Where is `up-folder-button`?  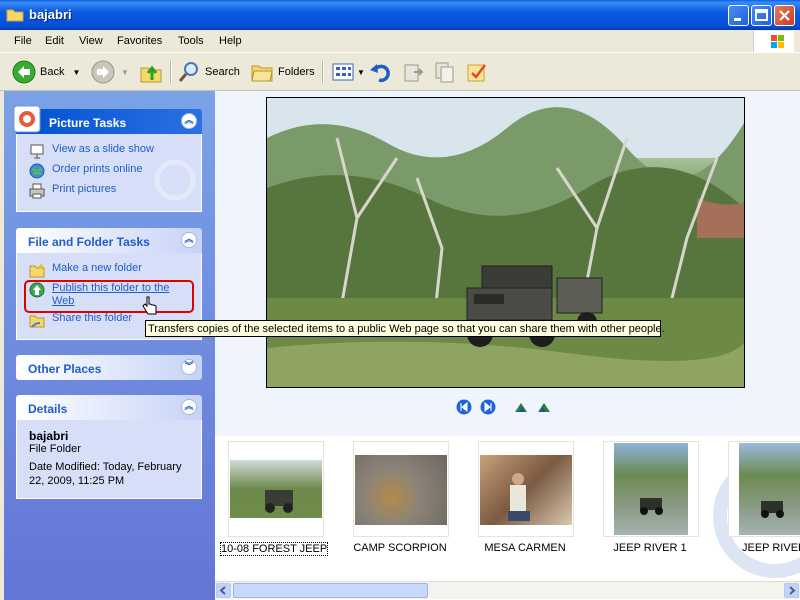
up-folder-button is located at coordinates (151, 72).